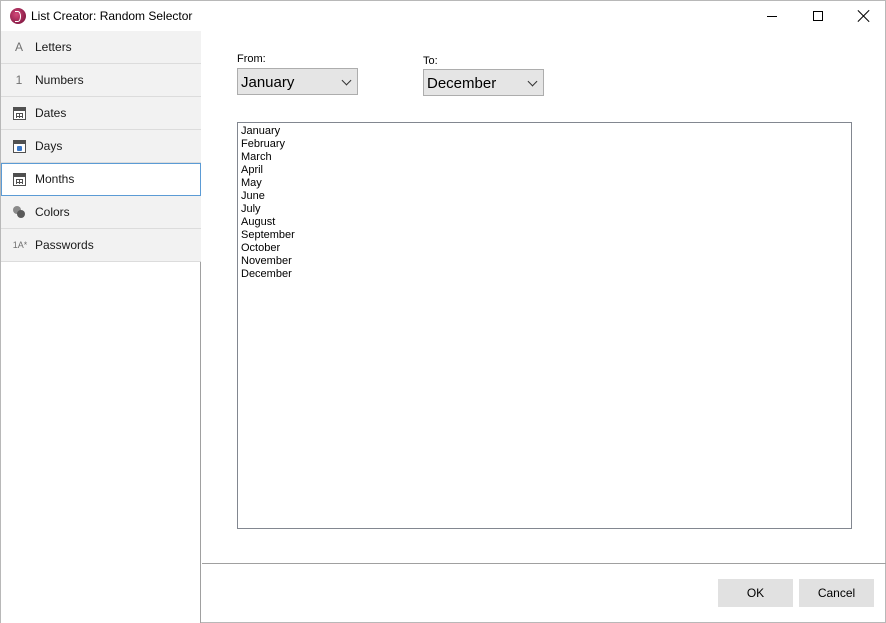 This screenshot has height=623, width=886. Describe the element at coordinates (266, 274) in the screenshot. I see `list-item: December` at that location.